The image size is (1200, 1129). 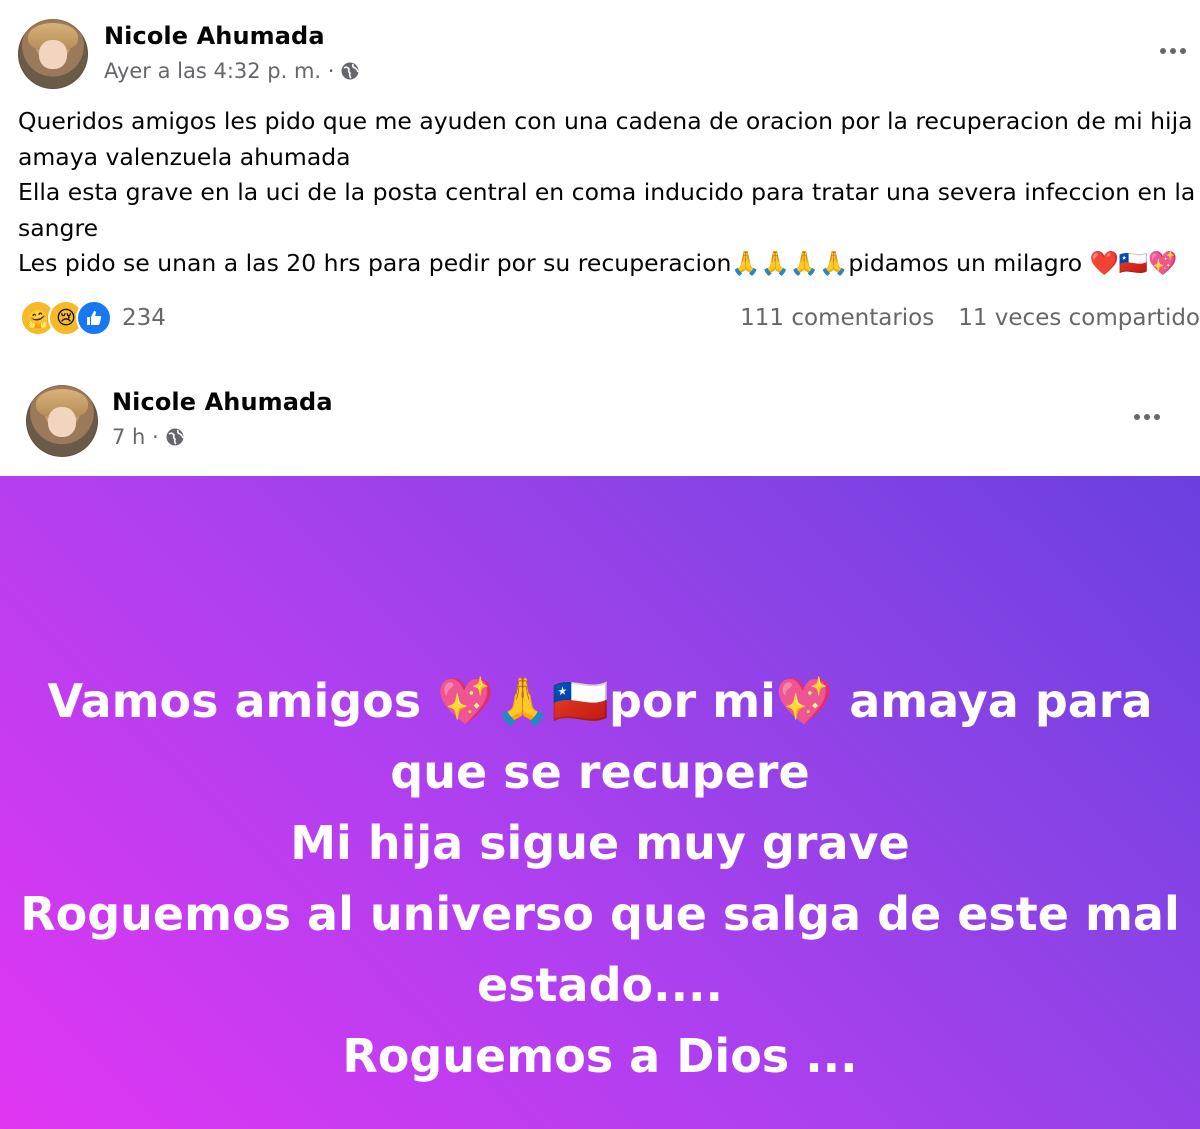 I want to click on post-meta: 7 h ·, so click(x=148, y=437).